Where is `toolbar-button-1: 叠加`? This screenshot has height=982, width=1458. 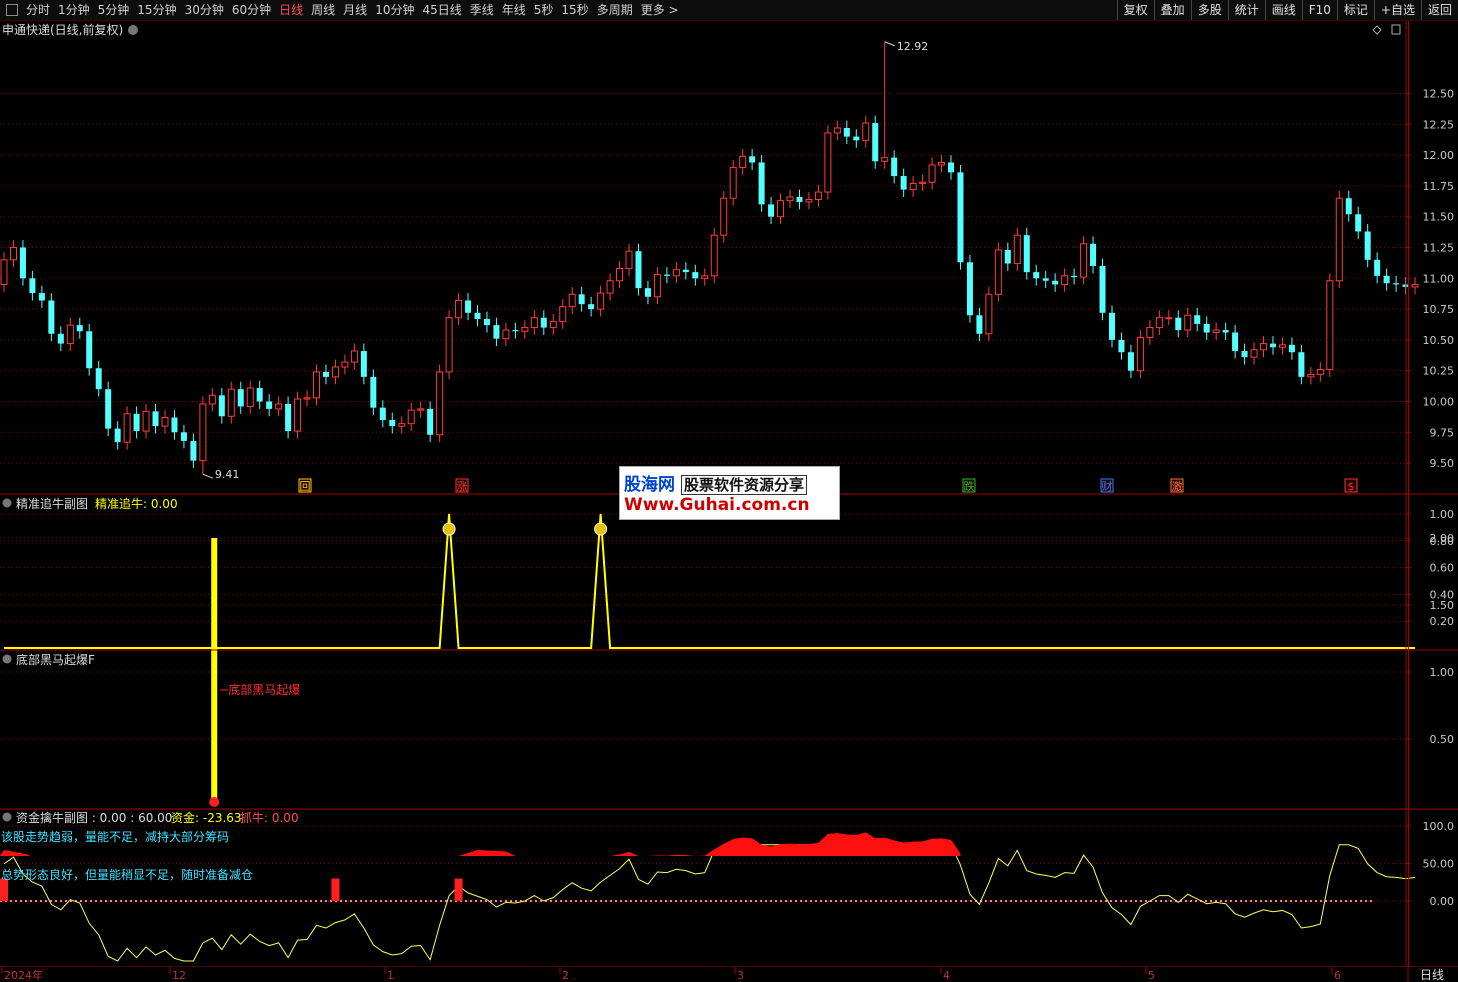
toolbar-button-1: 叠加 is located at coordinates (1172, 10).